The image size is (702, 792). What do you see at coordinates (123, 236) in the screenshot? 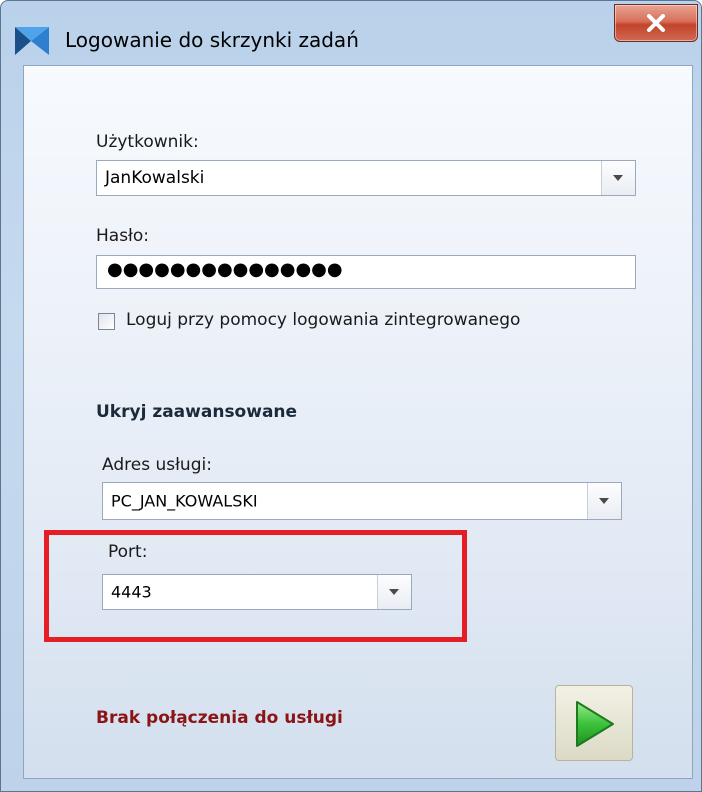
I see `password-label: Hasło:` at bounding box center [123, 236].